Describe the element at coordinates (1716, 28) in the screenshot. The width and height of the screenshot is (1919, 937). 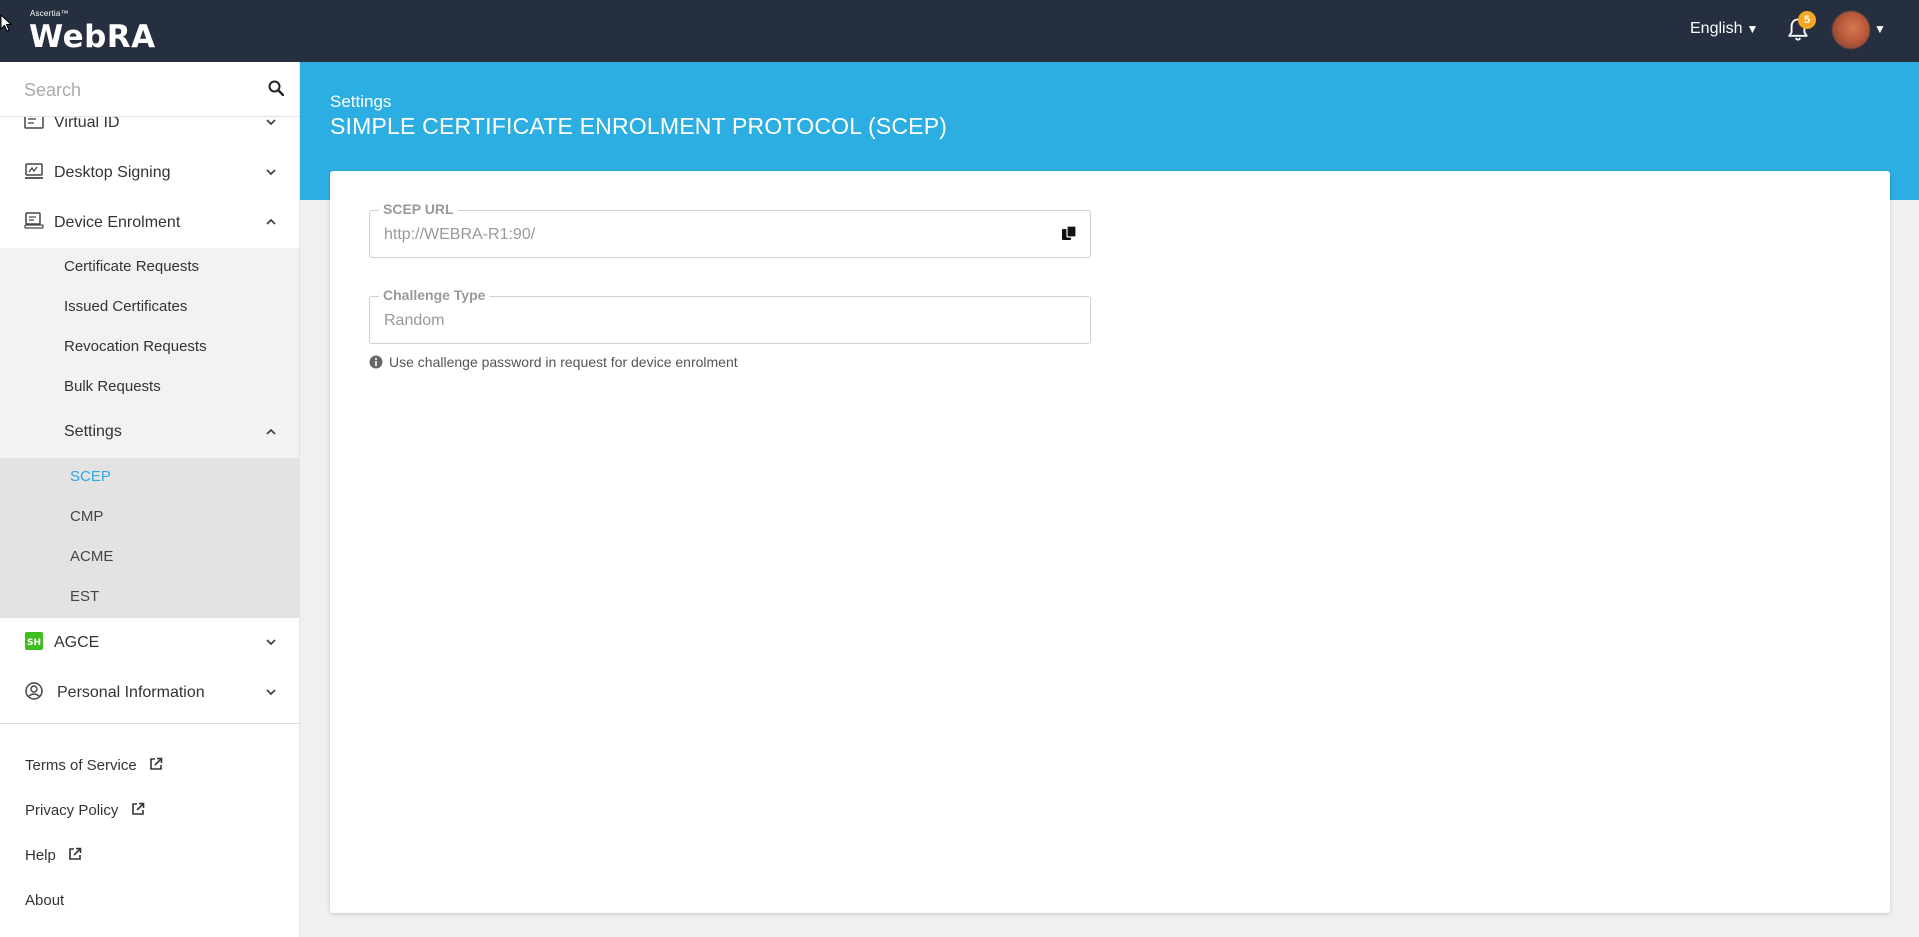
I see `language-label: English` at that location.